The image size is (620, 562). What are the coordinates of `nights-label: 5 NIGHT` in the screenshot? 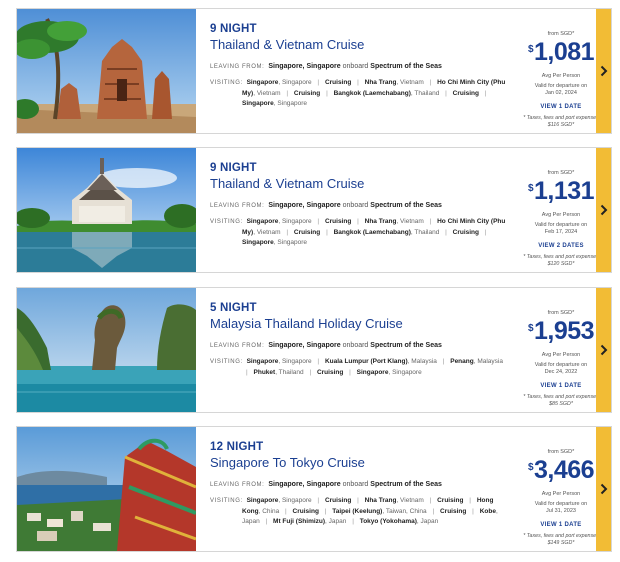 It's located at (233, 308).